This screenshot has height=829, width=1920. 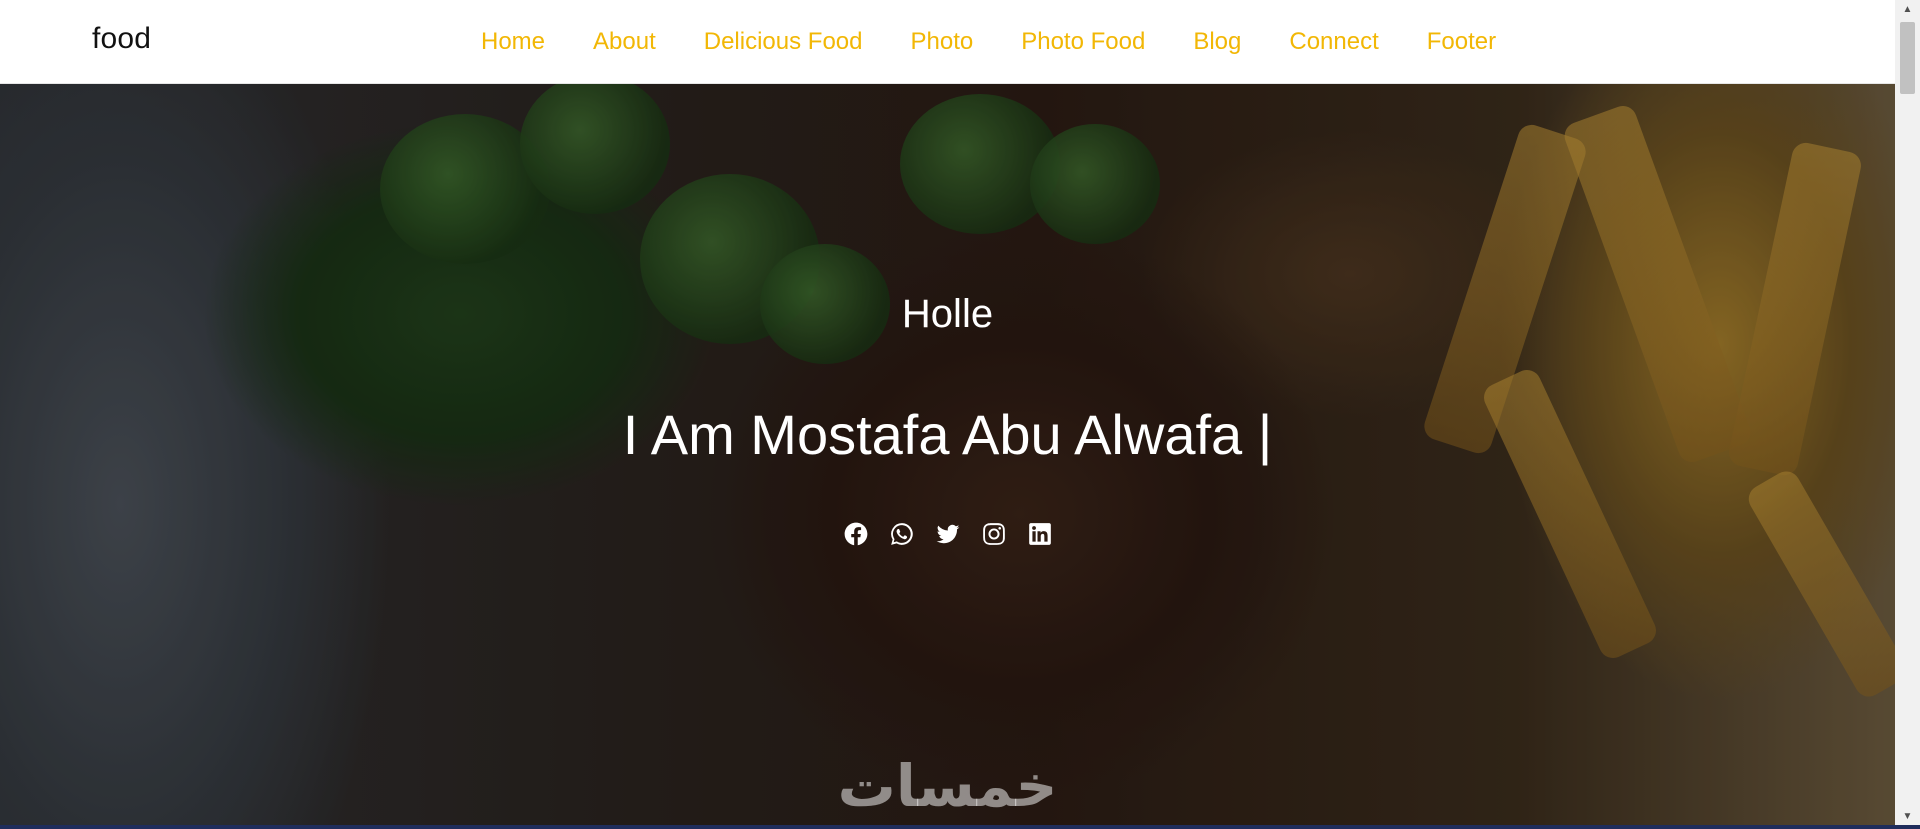 I want to click on instagram-icon, so click(x=994, y=534).